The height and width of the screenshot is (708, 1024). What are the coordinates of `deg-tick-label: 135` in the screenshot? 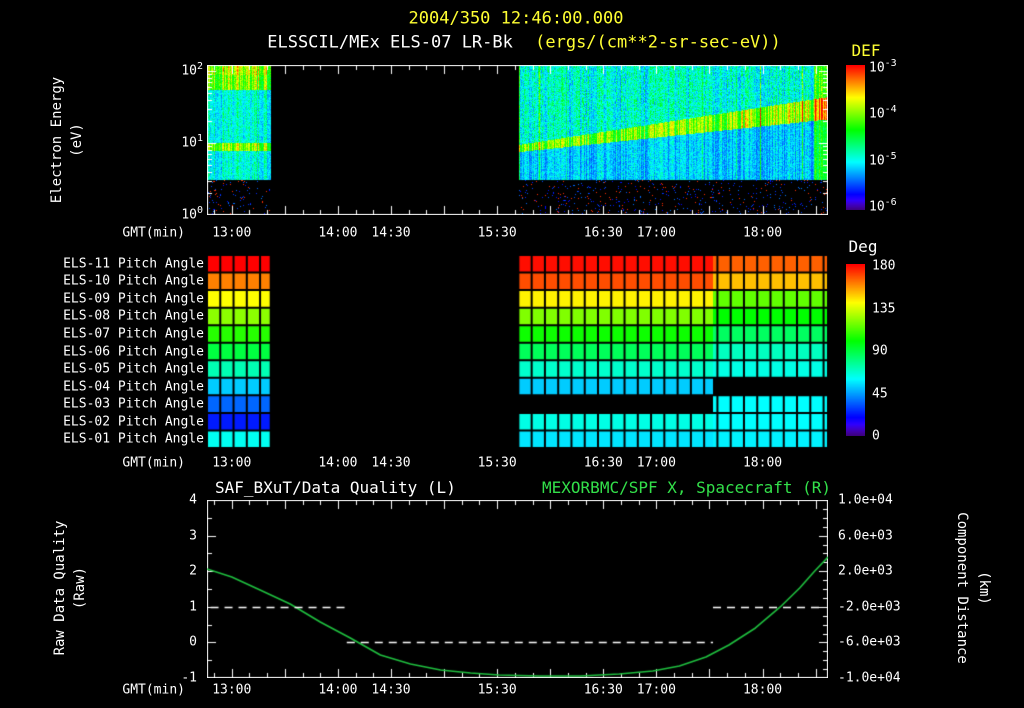 It's located at (884, 308).